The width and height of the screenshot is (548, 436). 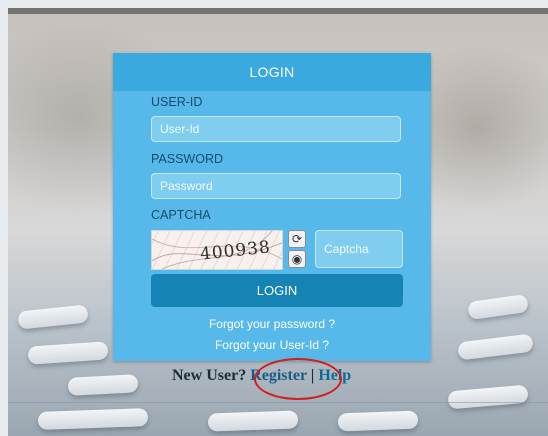 I want to click on userid-input, so click(x=276, y=129).